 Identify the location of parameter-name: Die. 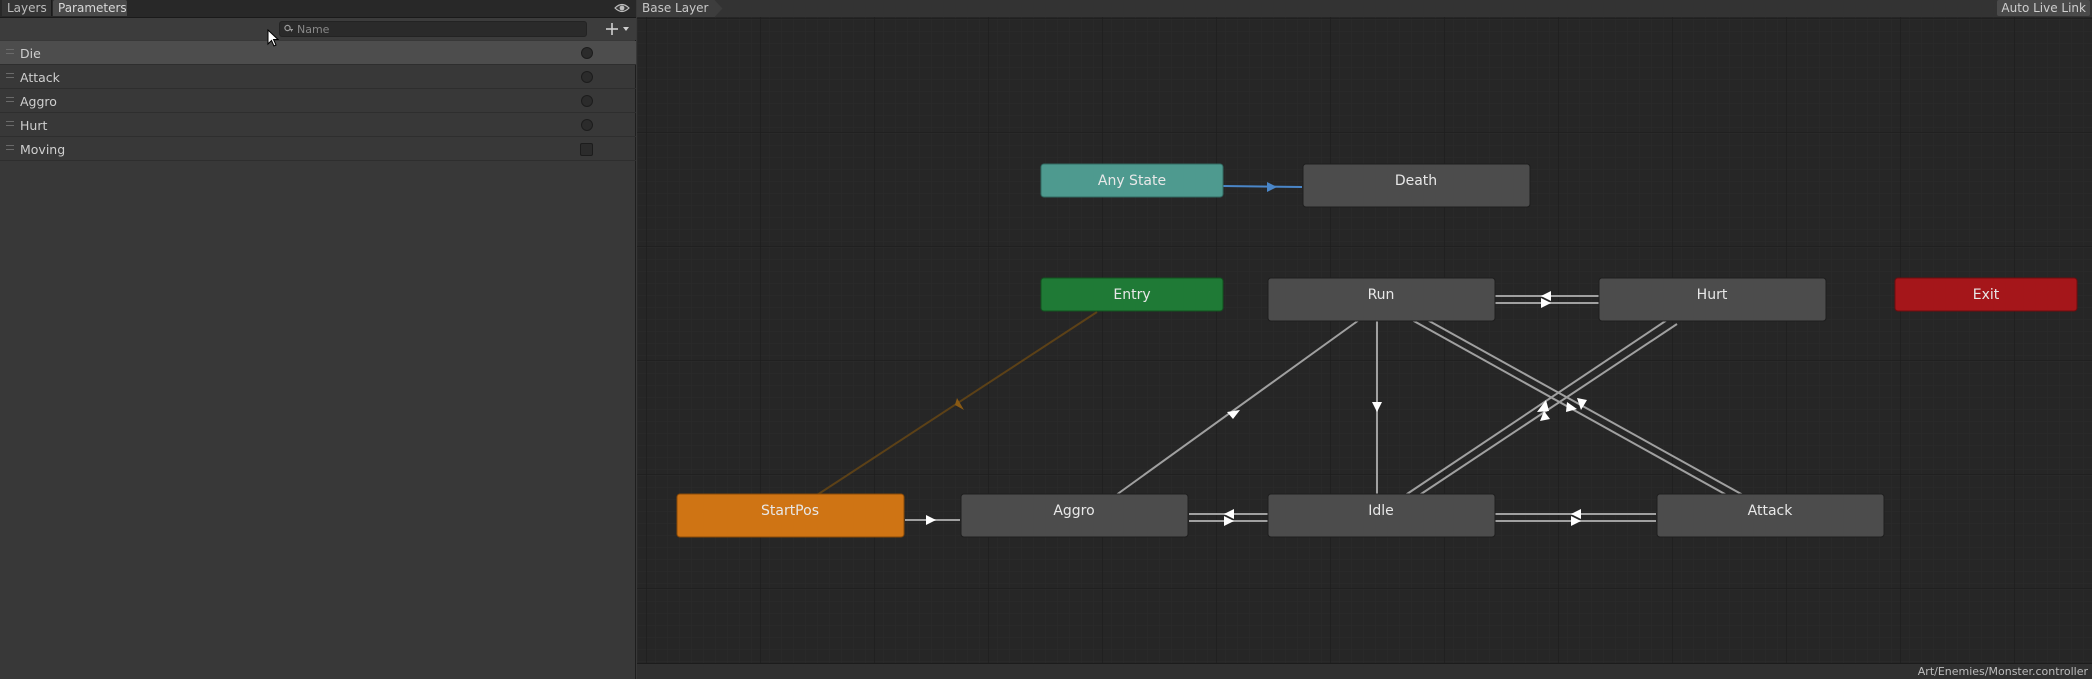
(30, 53).